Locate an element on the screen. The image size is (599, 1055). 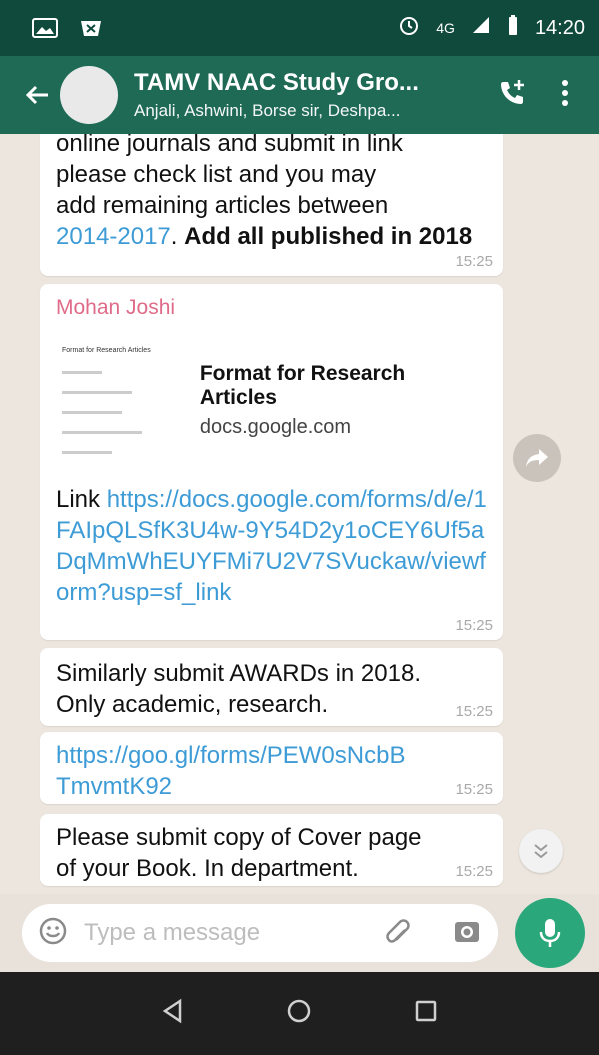
nav-home-icon is located at coordinates (299, 1011).